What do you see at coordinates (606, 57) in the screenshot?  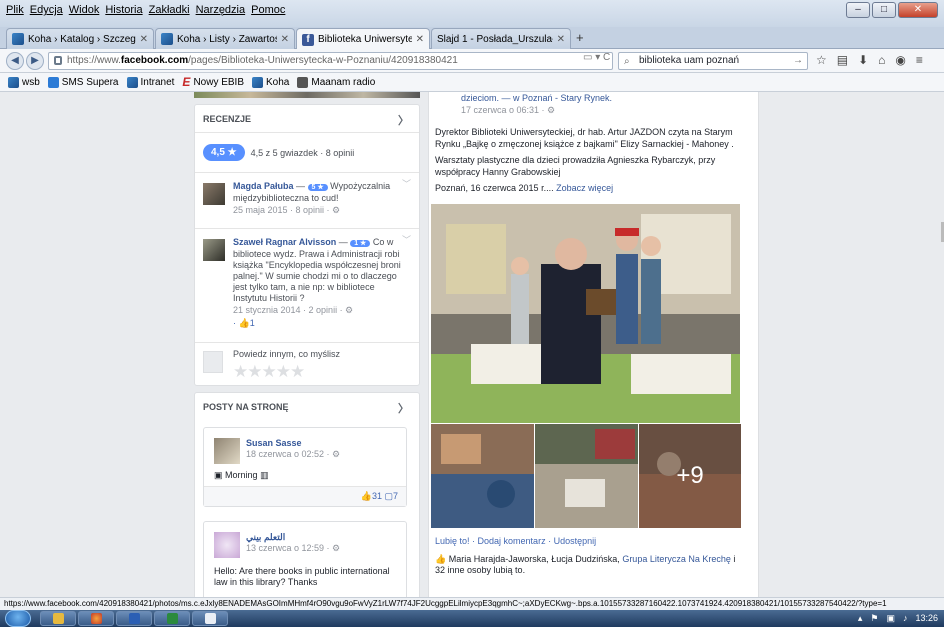 I see `reload-icon: C` at bounding box center [606, 57].